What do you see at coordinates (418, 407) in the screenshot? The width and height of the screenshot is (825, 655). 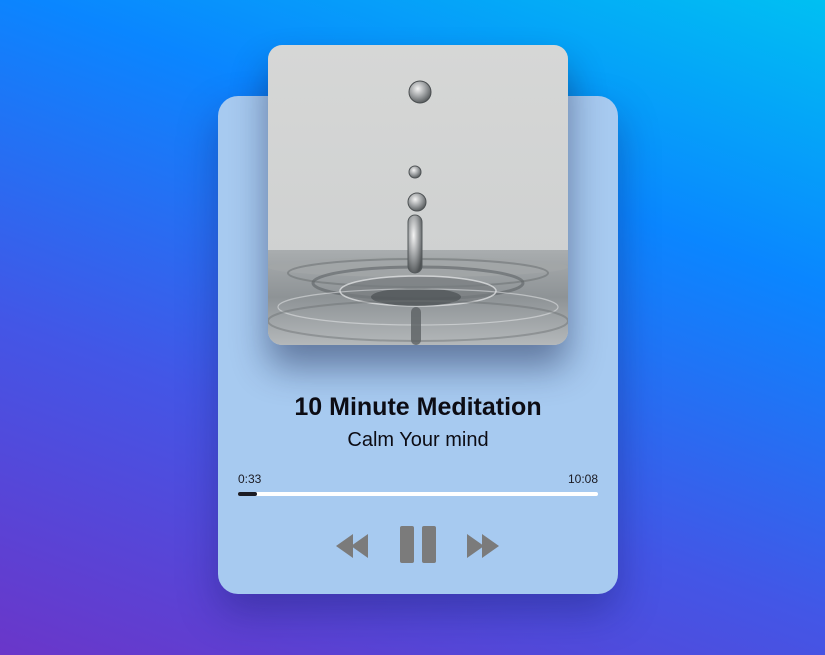 I see `track-title: 10 Minute Meditation` at bounding box center [418, 407].